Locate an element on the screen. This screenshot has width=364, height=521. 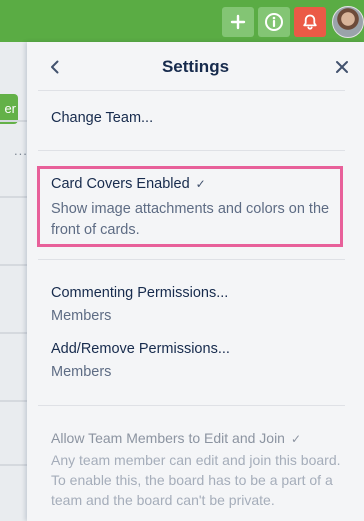
add-button is located at coordinates (238, 22).